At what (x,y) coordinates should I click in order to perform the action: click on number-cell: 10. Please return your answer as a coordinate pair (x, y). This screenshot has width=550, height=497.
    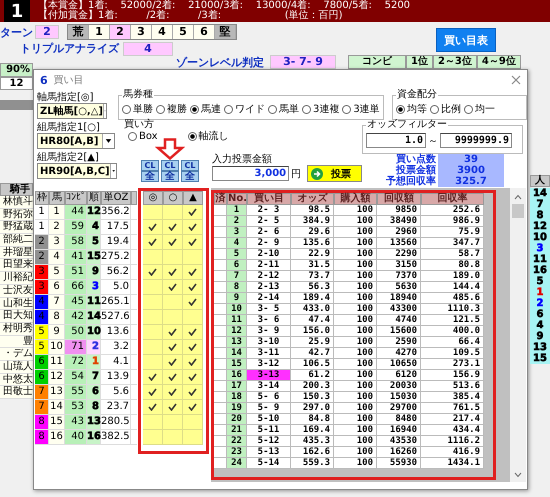
    Looking at the image, I should click on (237, 309).